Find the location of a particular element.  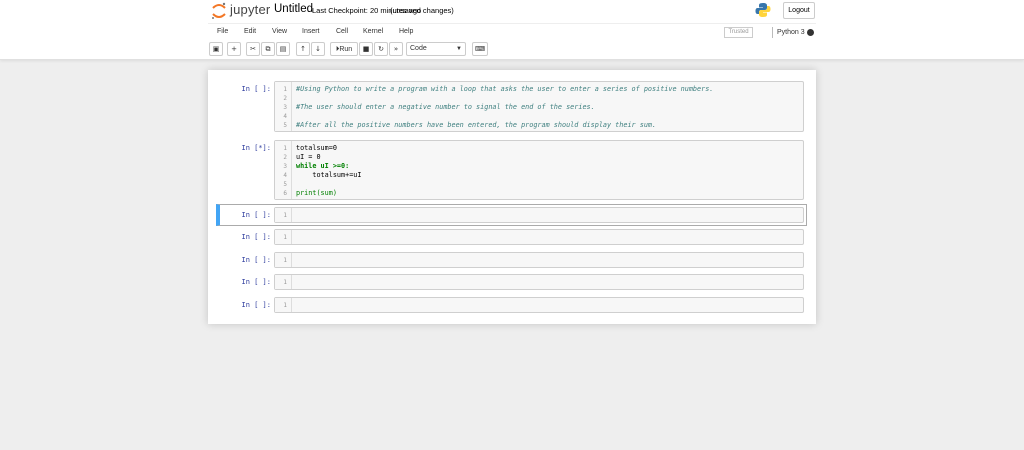

autosave-status: (unsaved changes) is located at coordinates (422, 10).